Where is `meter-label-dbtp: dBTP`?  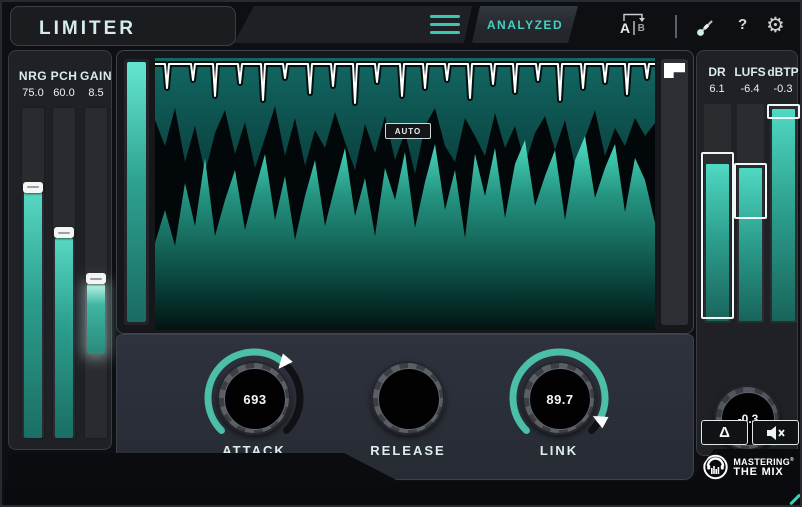 meter-label-dbtp: dBTP is located at coordinates (783, 72).